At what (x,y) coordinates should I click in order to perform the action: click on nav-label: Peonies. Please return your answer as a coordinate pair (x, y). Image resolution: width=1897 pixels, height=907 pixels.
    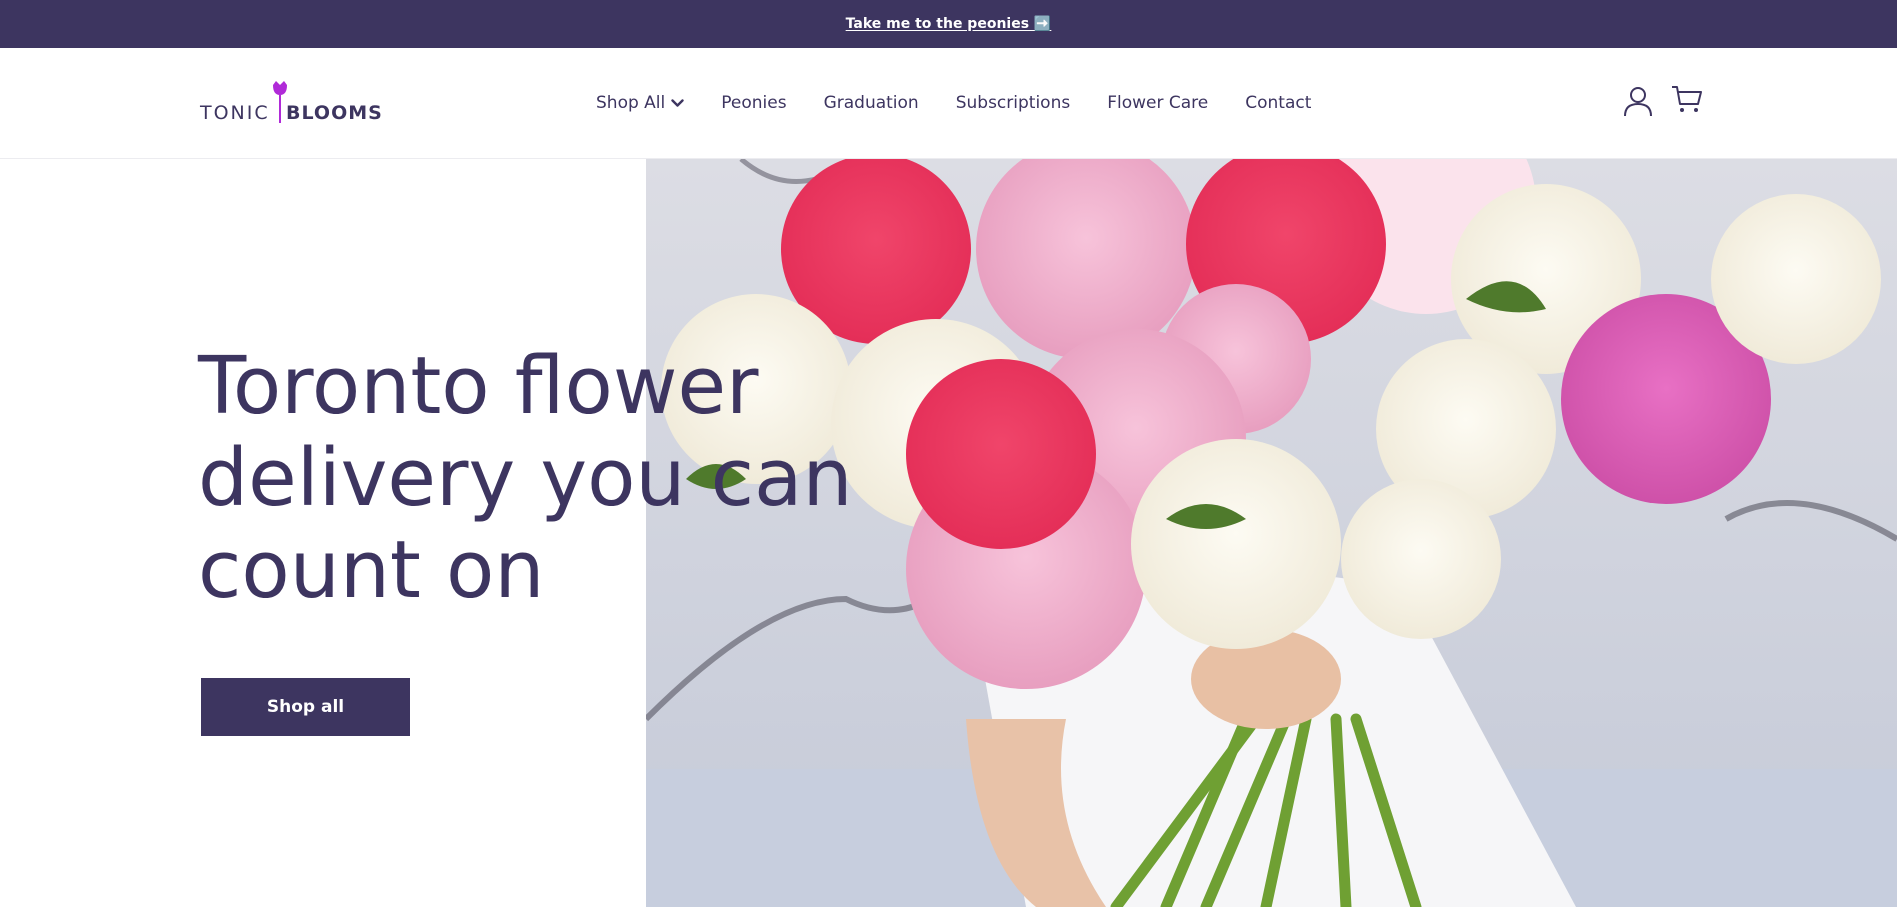
    Looking at the image, I should click on (754, 103).